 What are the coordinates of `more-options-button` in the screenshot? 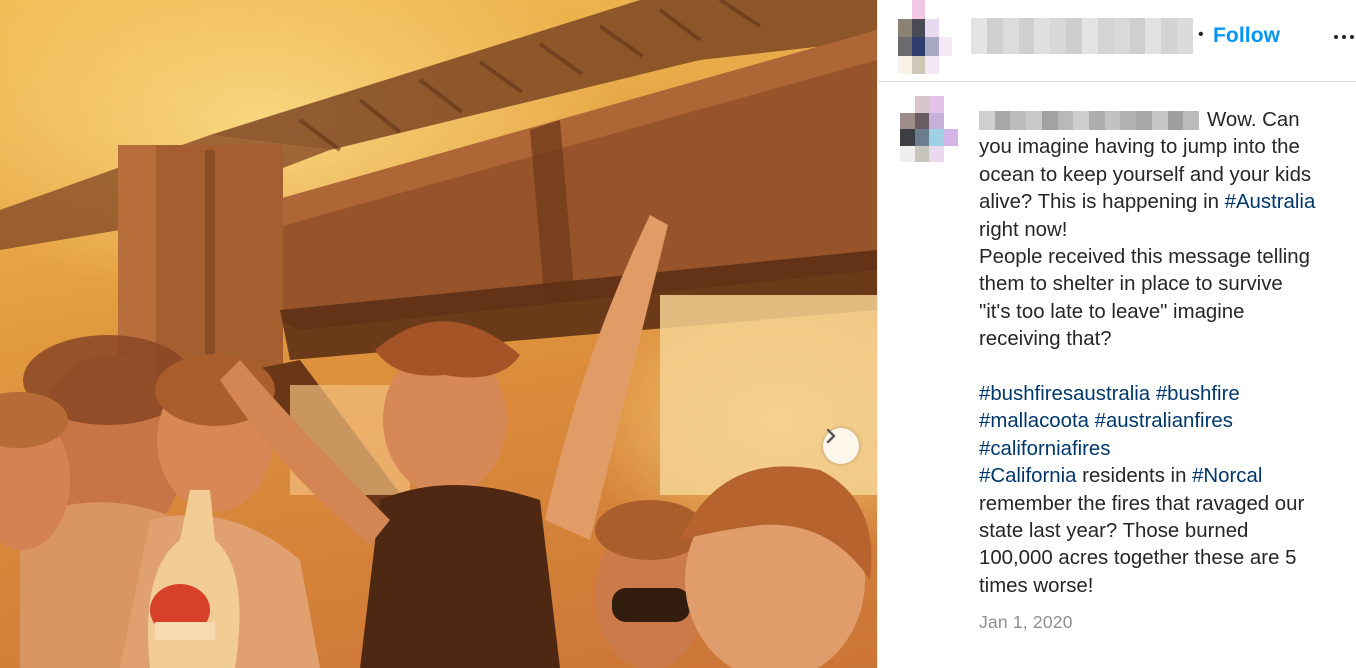 It's located at (1345, 37).